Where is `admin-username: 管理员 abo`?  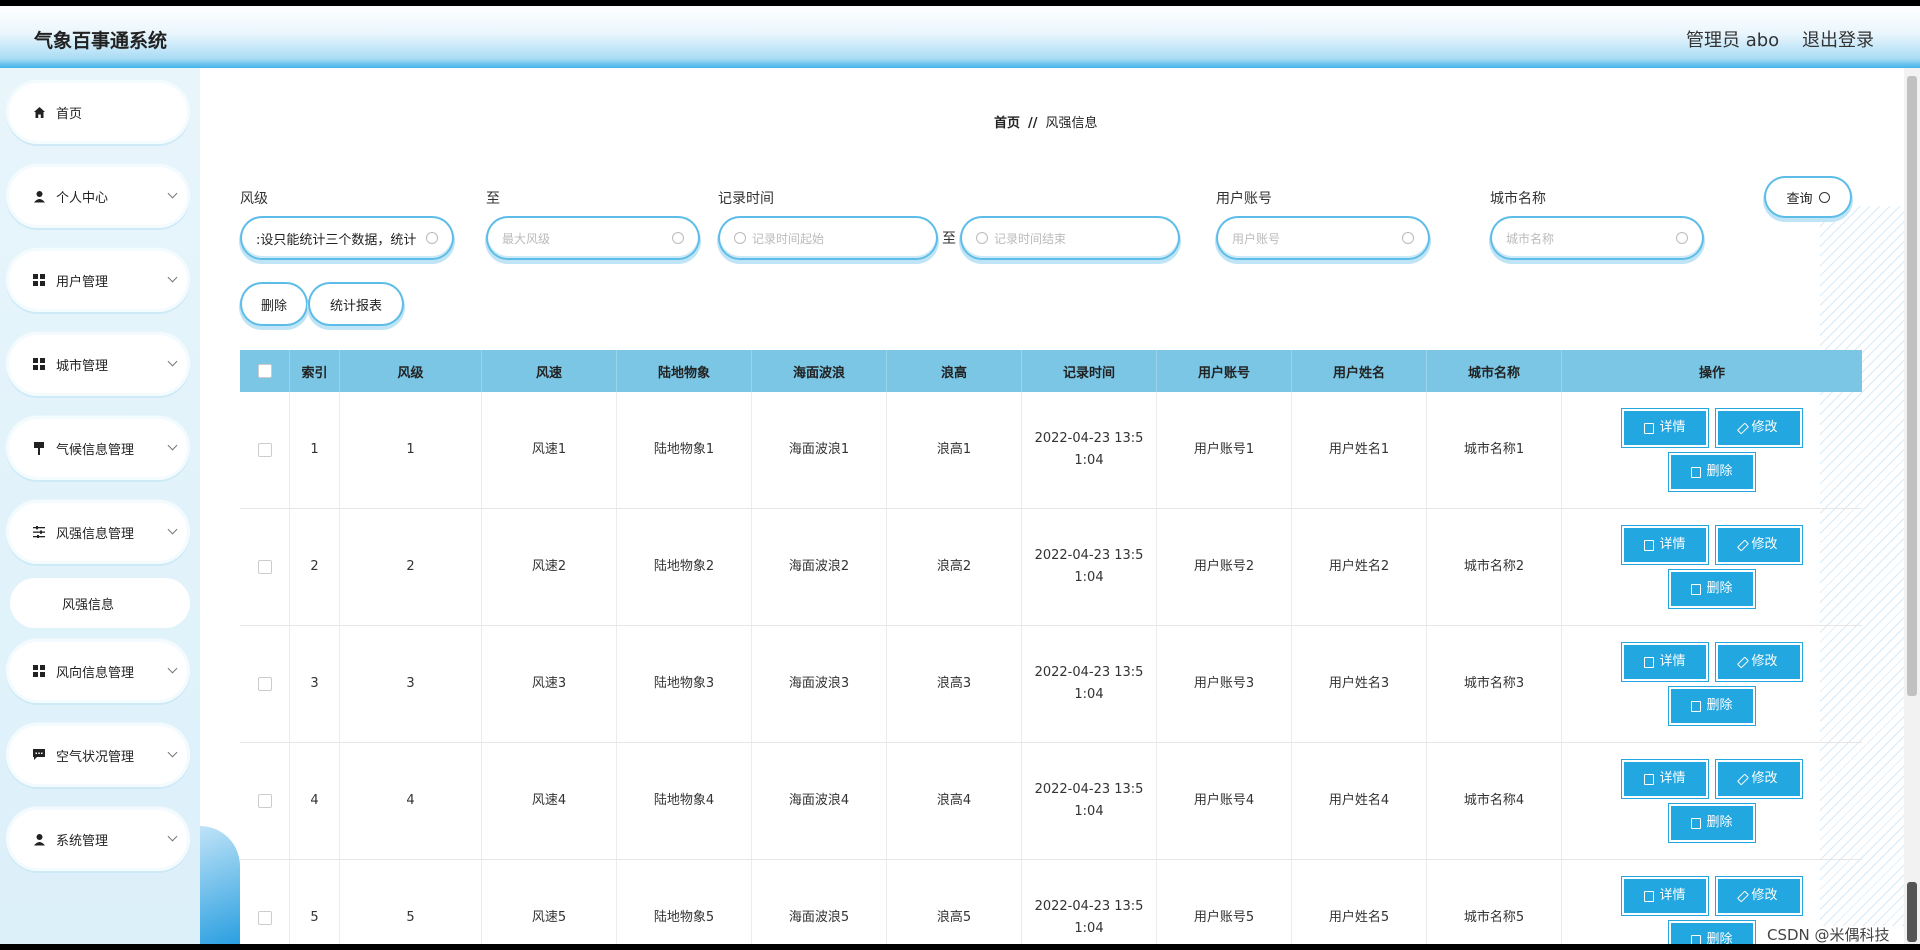 admin-username: 管理员 abo is located at coordinates (1733, 40).